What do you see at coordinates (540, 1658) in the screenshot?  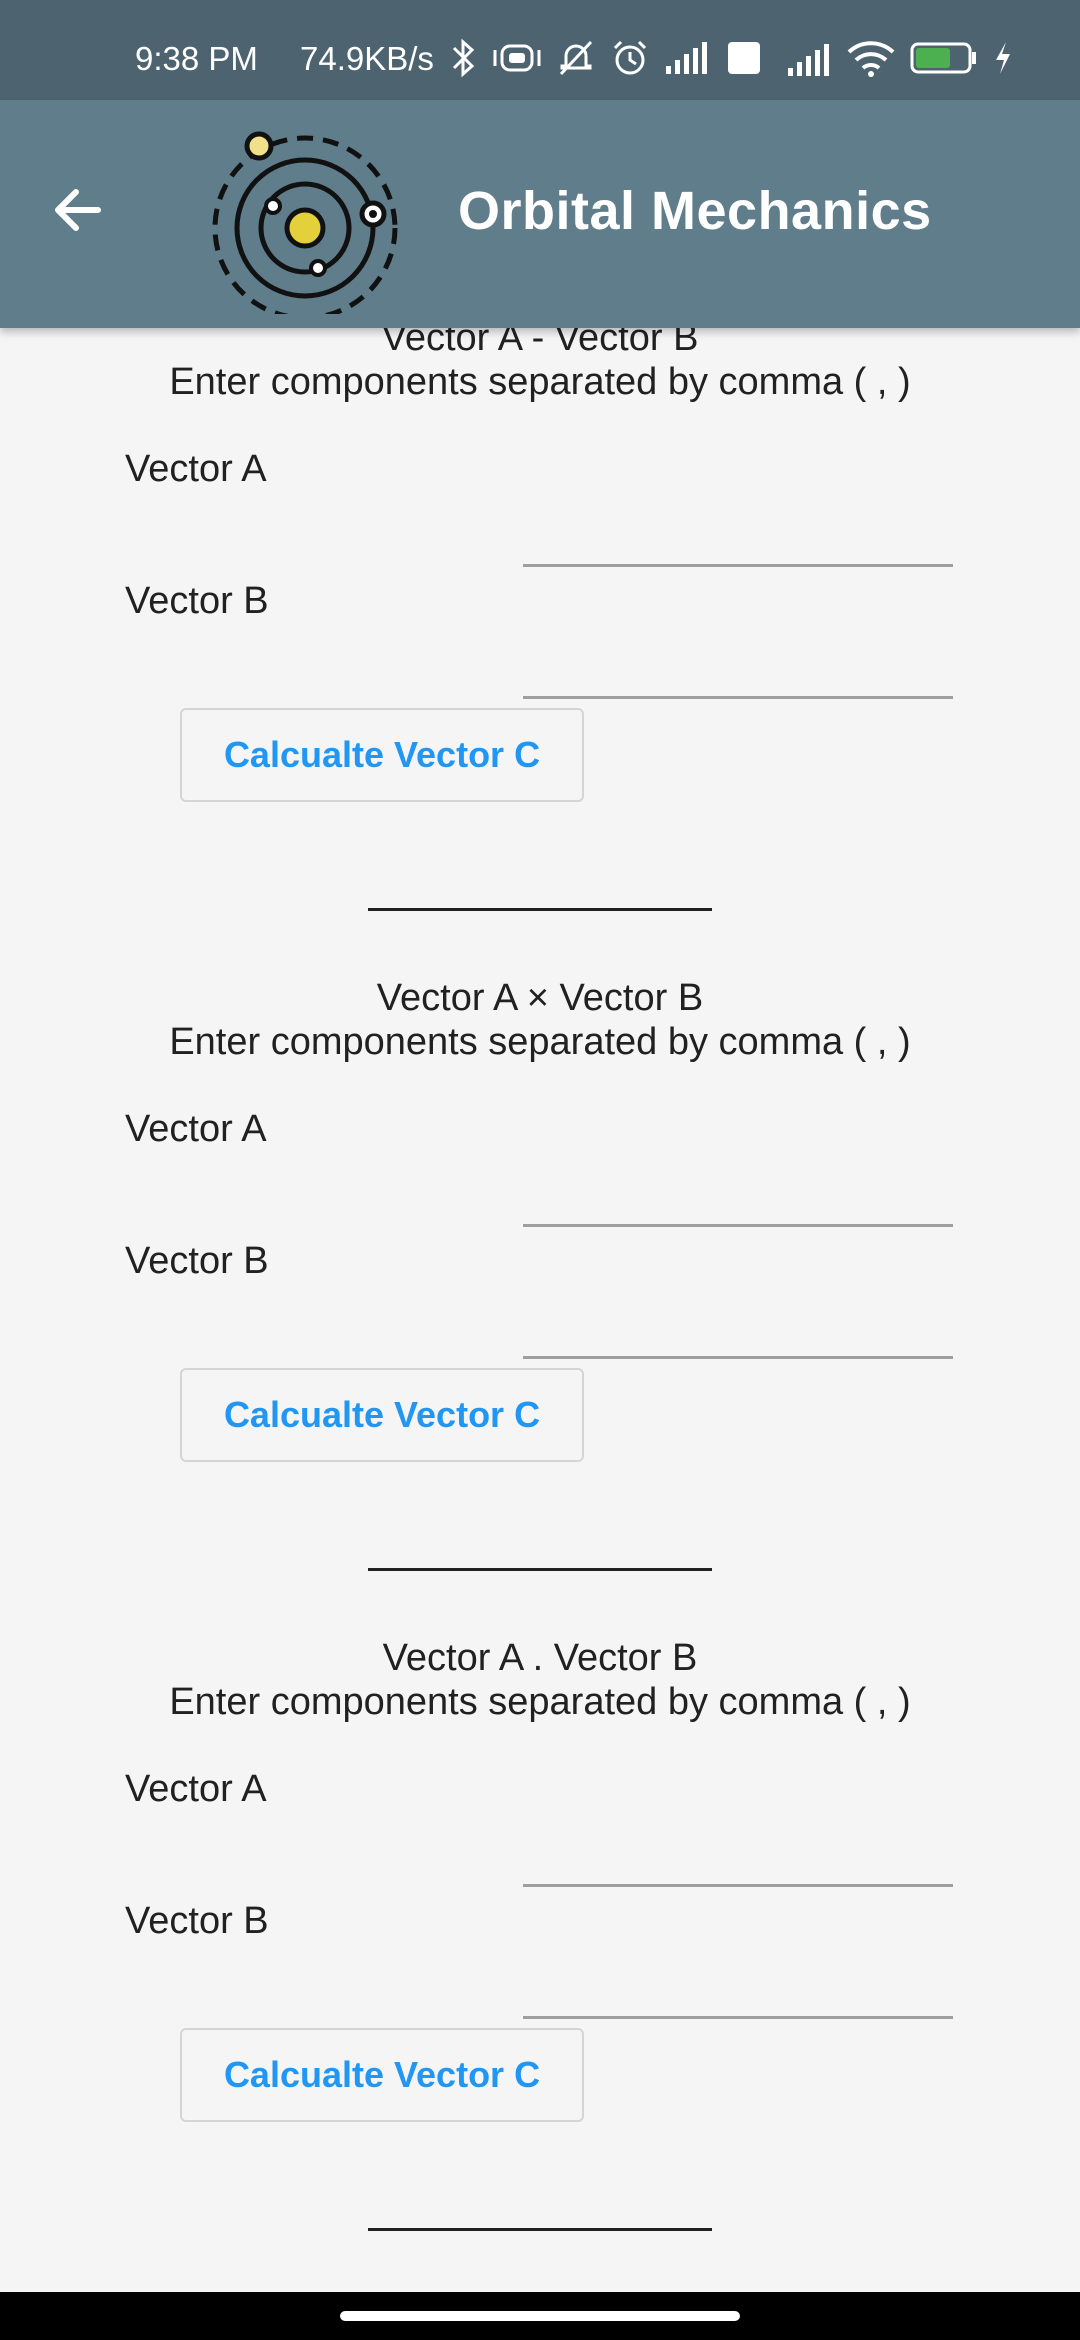 I see `section-title: Vector A . Vector B` at bounding box center [540, 1658].